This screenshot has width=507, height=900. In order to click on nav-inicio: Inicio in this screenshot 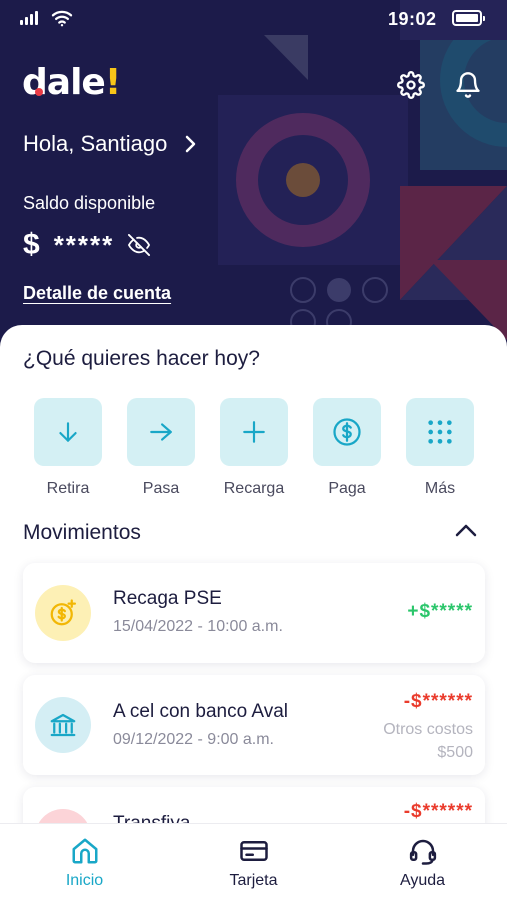, I will do `click(85, 862)`.